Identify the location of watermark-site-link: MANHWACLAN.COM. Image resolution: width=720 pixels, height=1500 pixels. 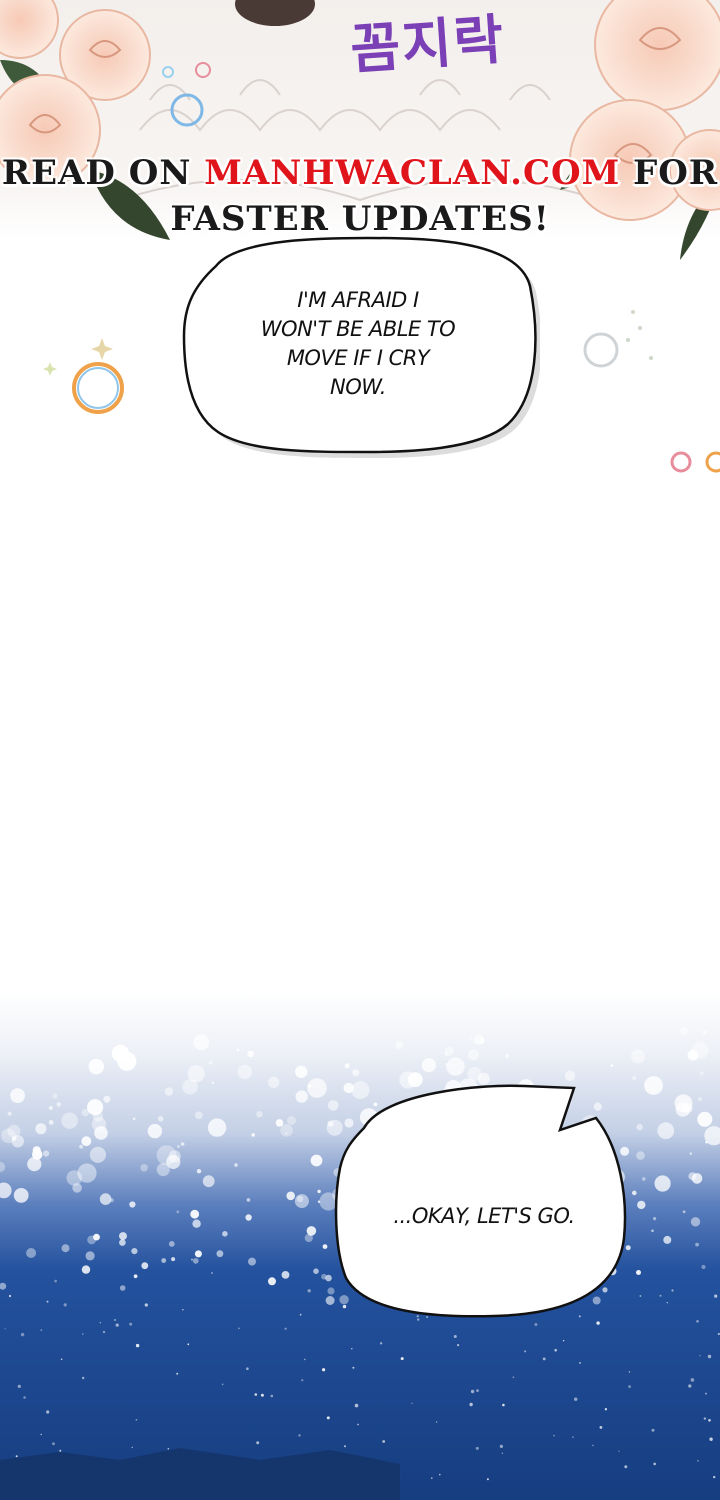
(412, 173).